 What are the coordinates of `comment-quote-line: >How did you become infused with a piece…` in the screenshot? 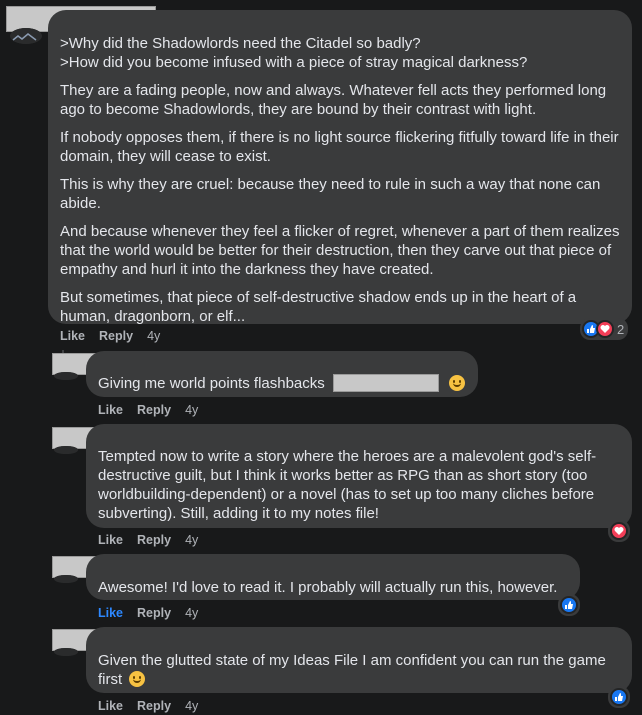 It's located at (294, 62).